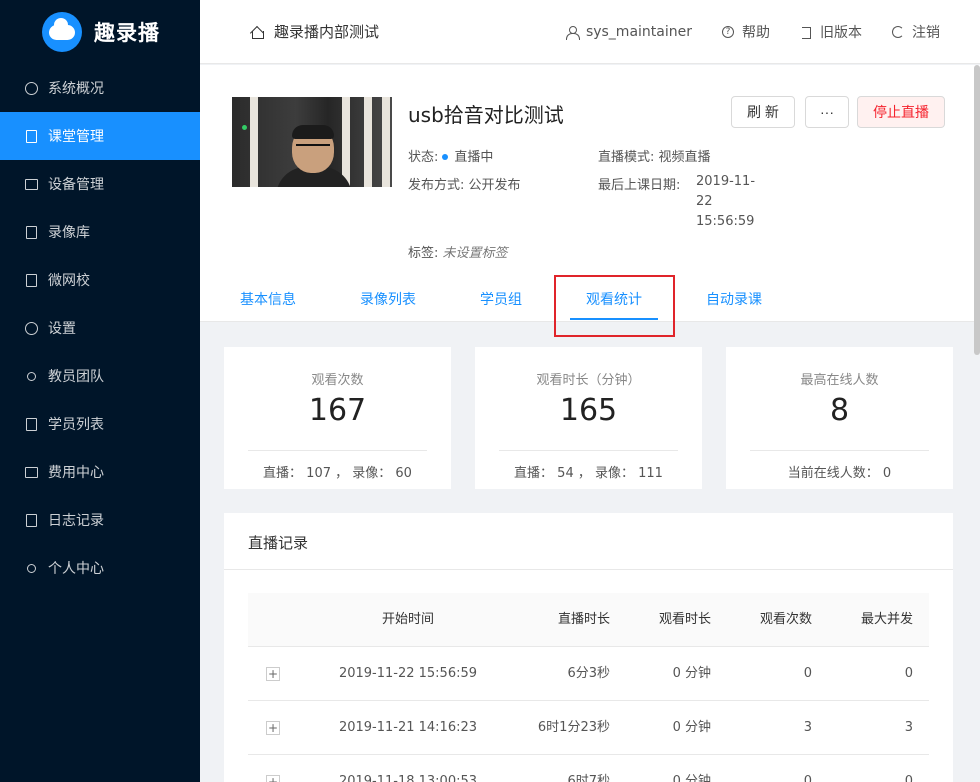 This screenshot has width=980, height=782. I want to click on school-icon, so click(31, 280).